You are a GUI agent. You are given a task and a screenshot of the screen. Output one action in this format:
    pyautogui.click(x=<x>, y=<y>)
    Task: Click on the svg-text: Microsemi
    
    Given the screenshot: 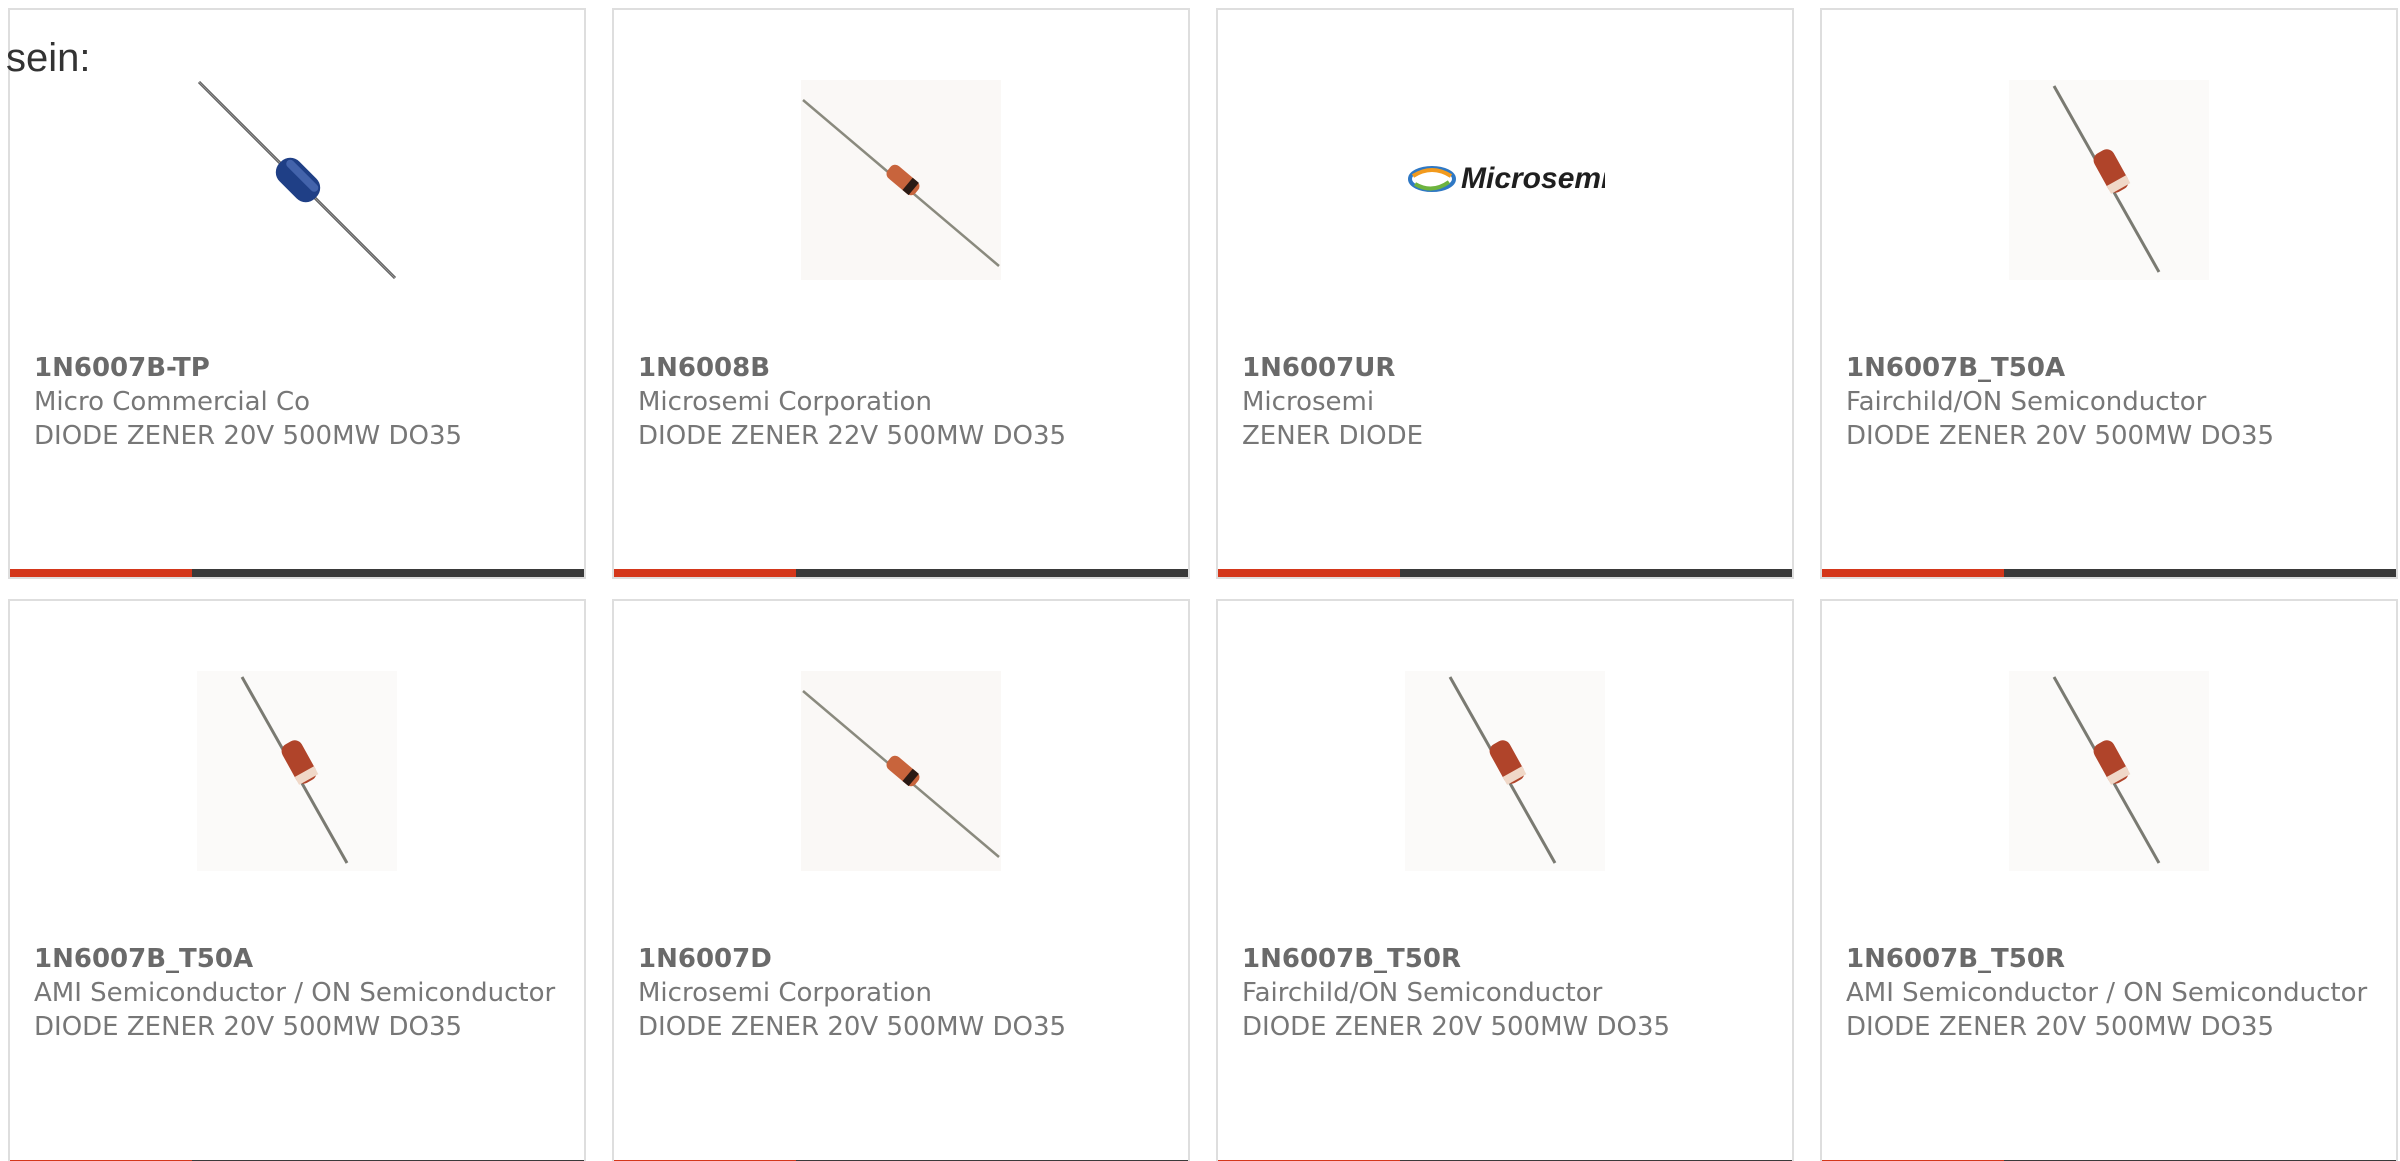 What is the action you would take?
    pyautogui.click(x=1533, y=178)
    